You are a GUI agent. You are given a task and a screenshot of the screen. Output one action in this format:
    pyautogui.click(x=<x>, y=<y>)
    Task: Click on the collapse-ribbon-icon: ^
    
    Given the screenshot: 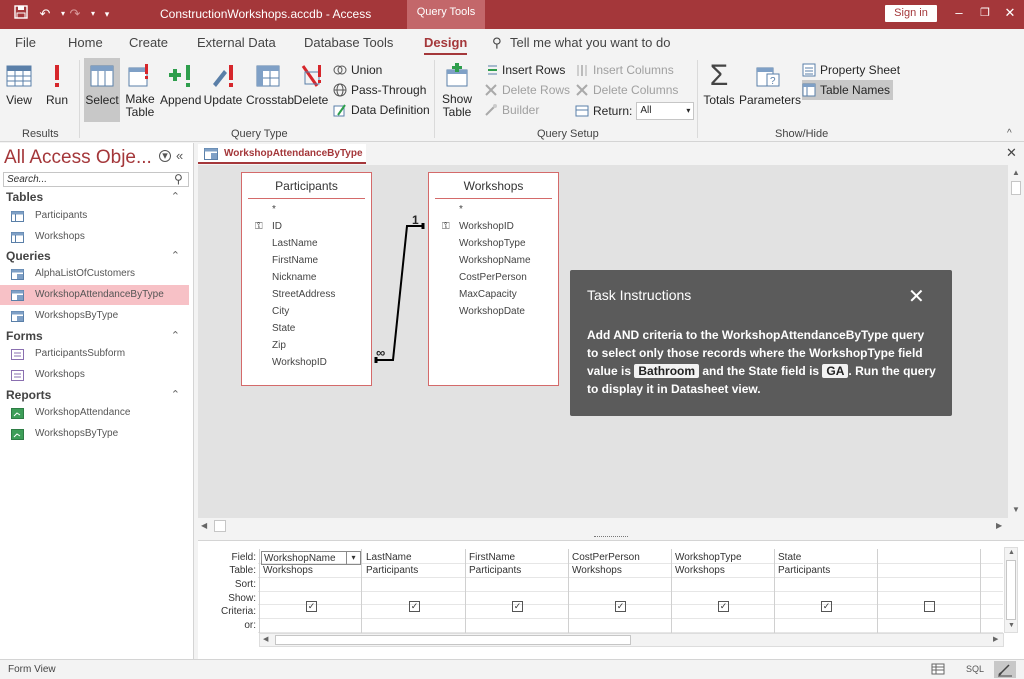 What is the action you would take?
    pyautogui.click(x=1009, y=133)
    